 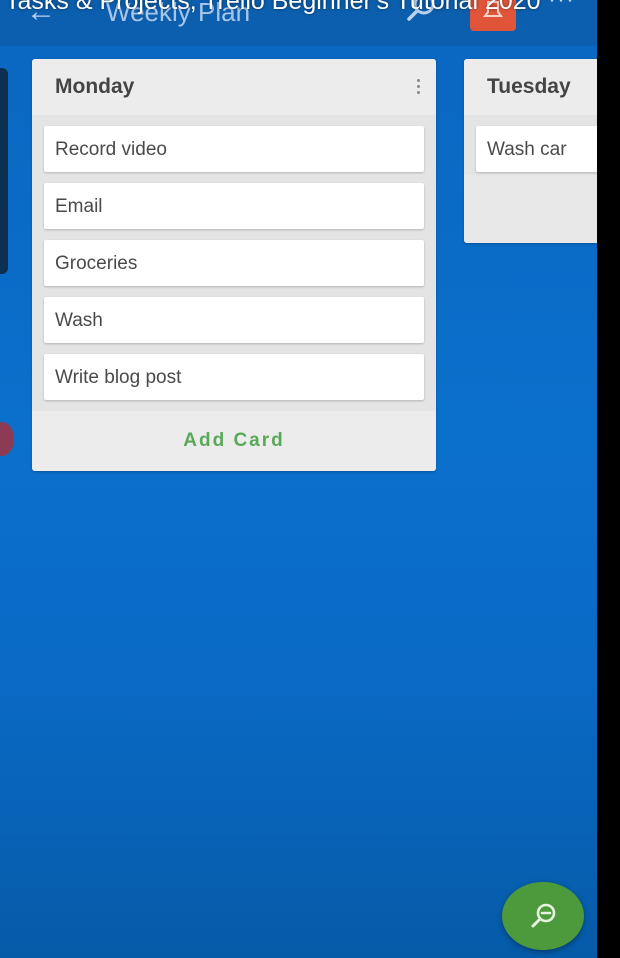 I want to click on add-card-button: Add Card, so click(x=234, y=441).